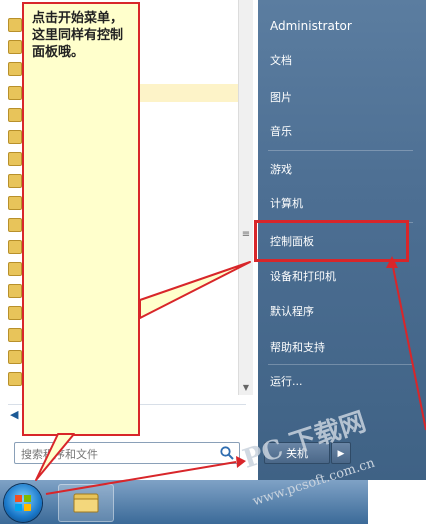 The height and width of the screenshot is (526, 426). I want to click on menu-item-music: 音乐, so click(281, 132).